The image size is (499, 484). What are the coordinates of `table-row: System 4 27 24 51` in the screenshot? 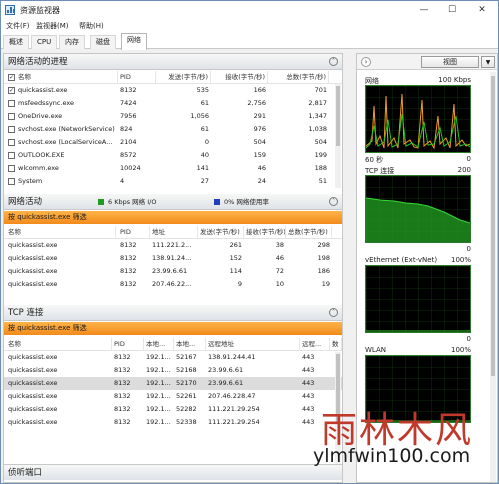 It's located at (173, 181).